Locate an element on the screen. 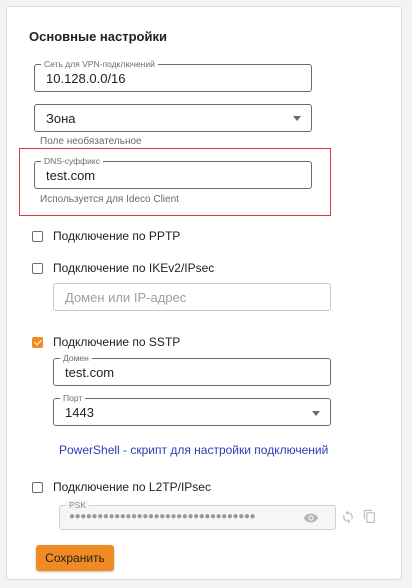  vpn-network-label: Сеть для VPN-подключений is located at coordinates (99, 64).